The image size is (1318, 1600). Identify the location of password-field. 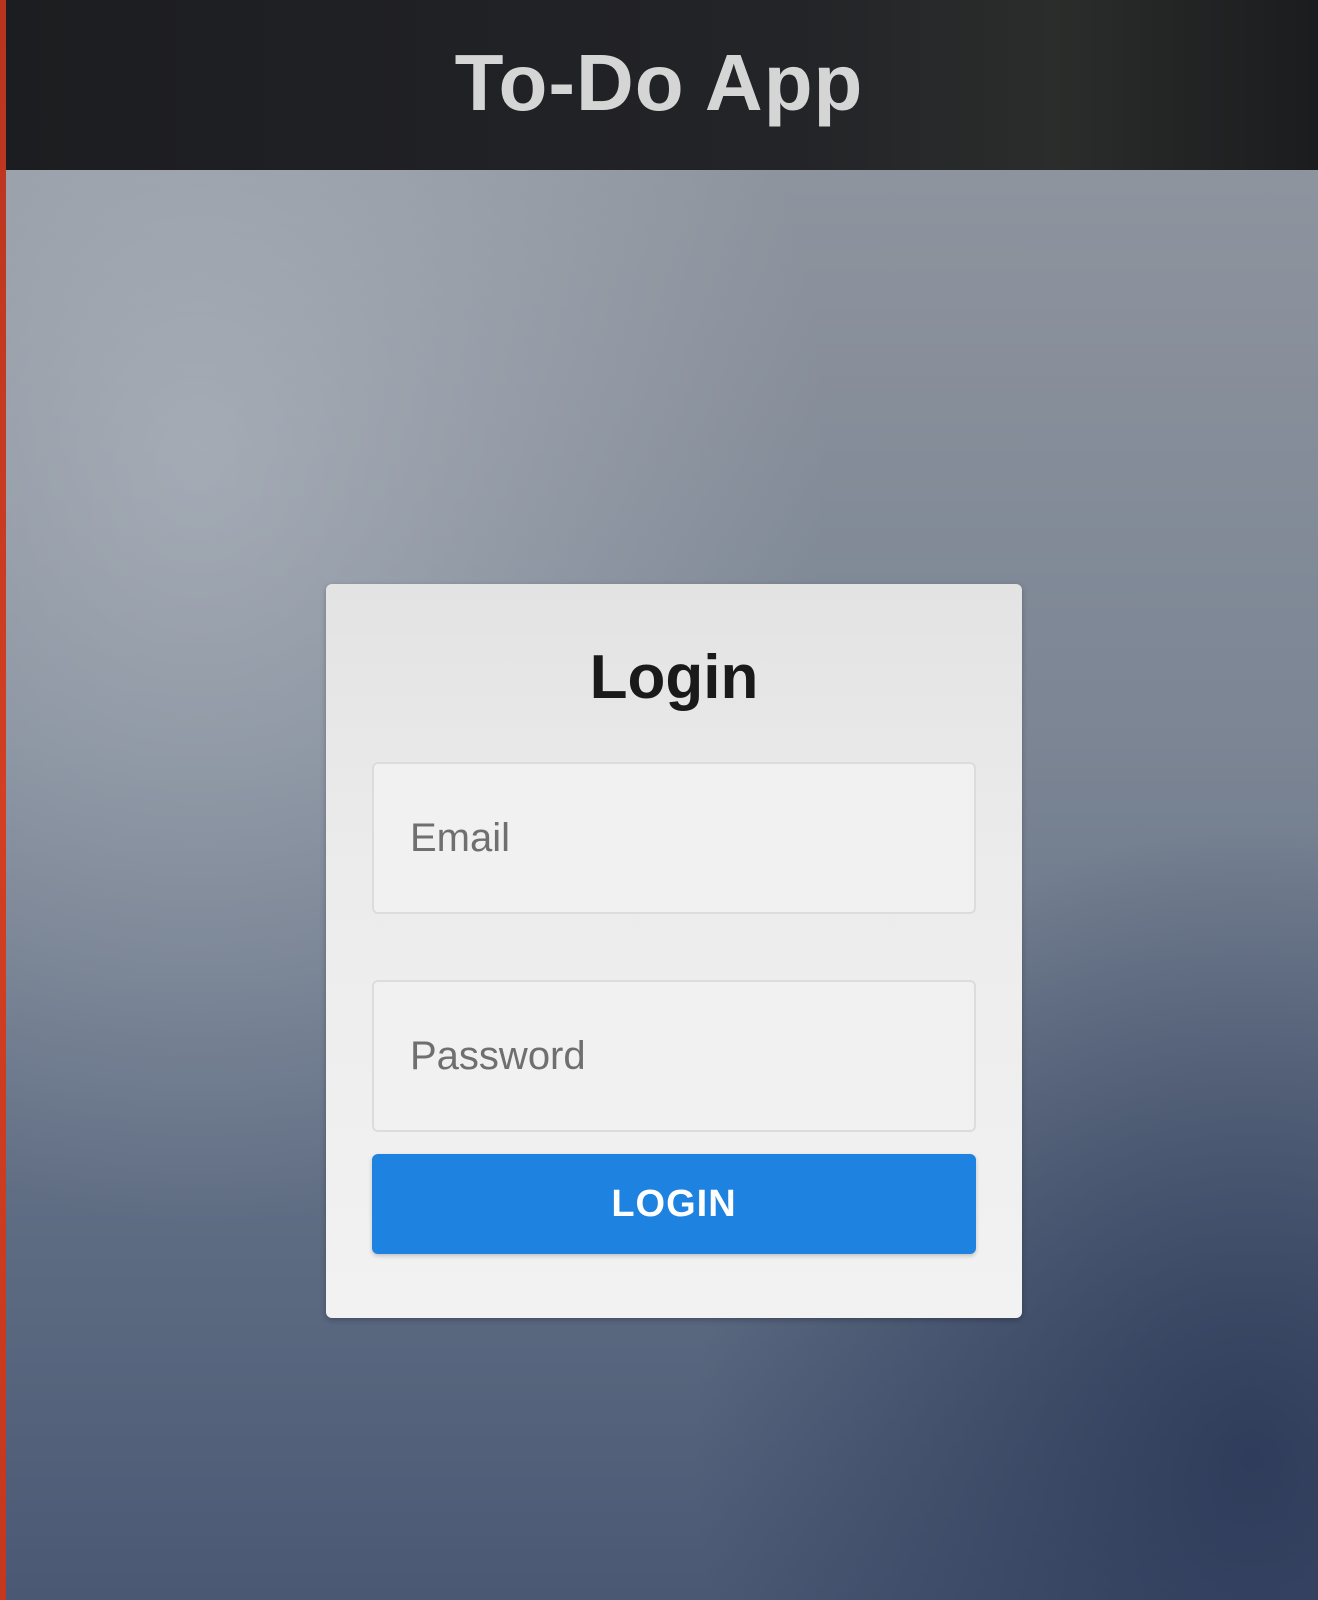
(674, 1056).